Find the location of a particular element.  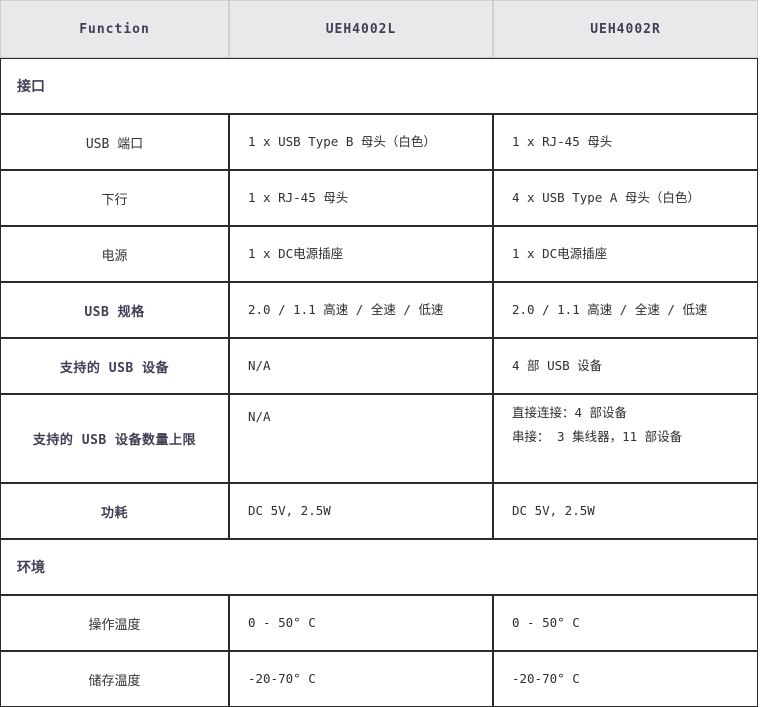

row-label-supported-devices: 支持的 USB 设备 is located at coordinates (114, 366).